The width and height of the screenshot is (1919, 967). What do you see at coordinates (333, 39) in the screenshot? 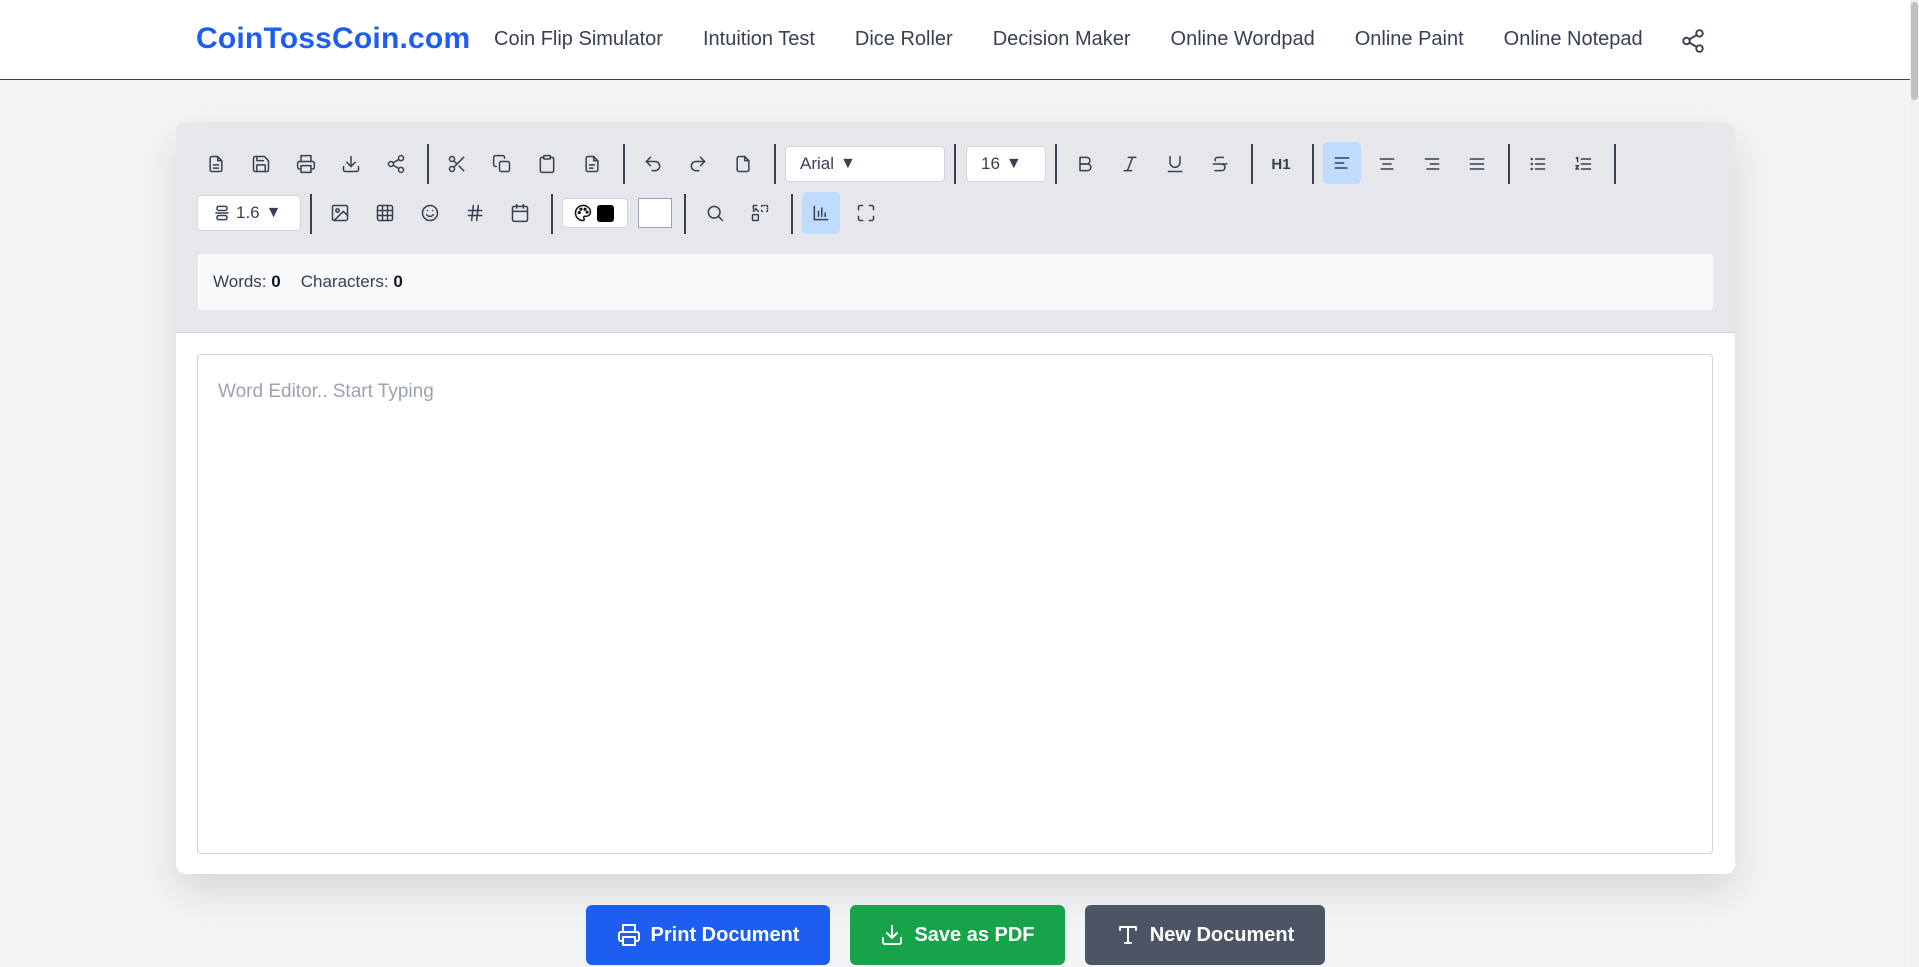
I see `site-logo: CoinTossCoin.com` at bounding box center [333, 39].